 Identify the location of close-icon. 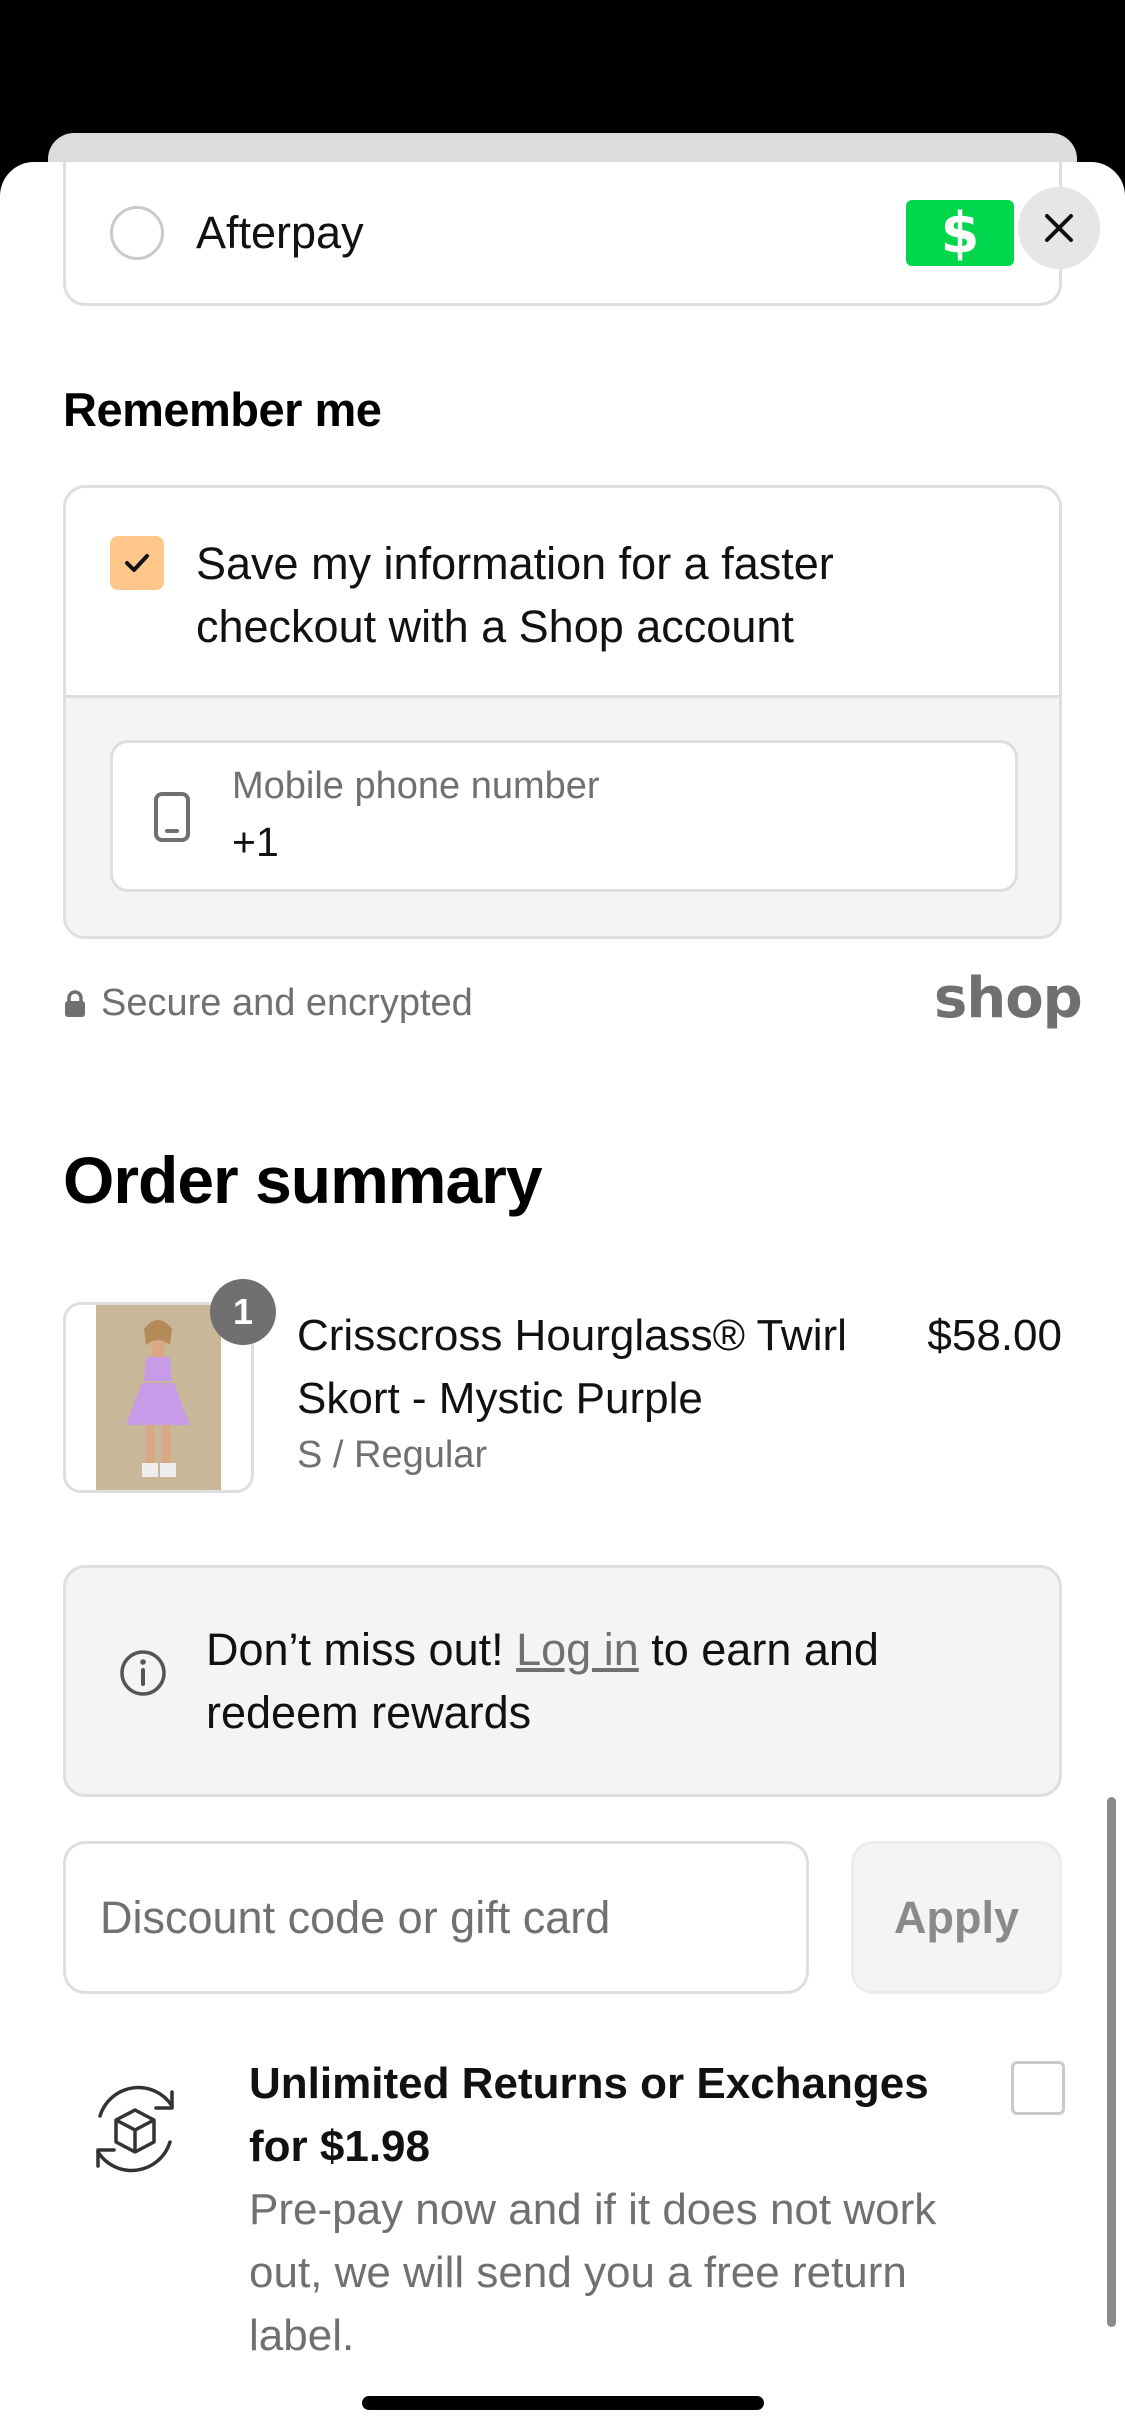
(1059, 228).